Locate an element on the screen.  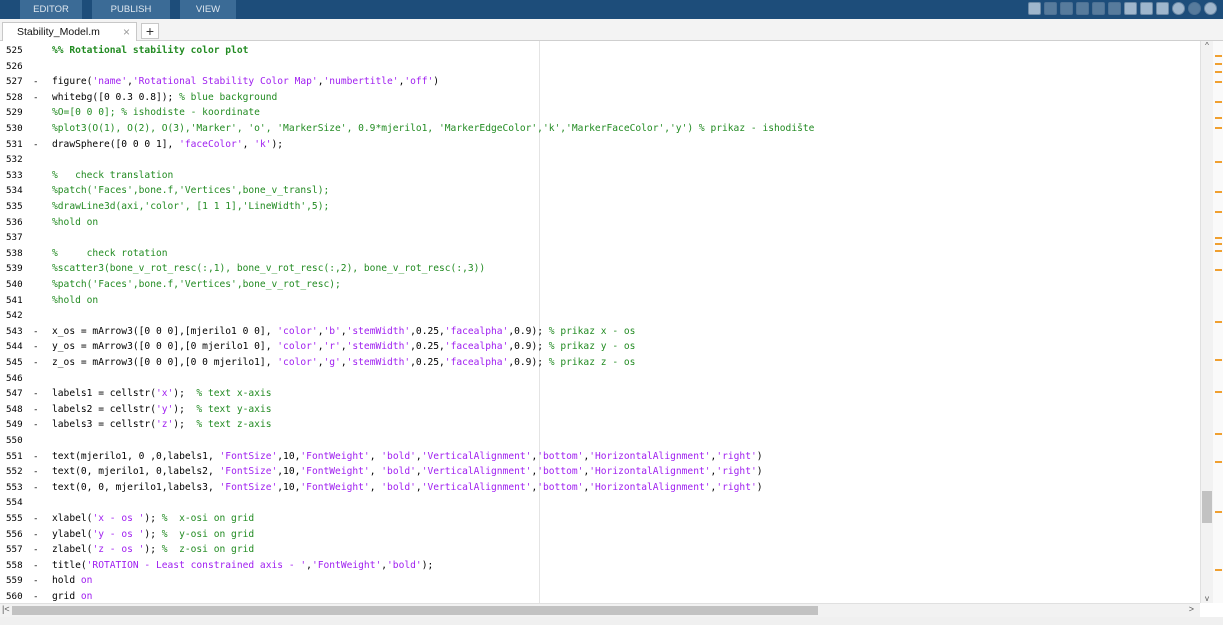
code-line: 536 %hold on is located at coordinates (597, 223).